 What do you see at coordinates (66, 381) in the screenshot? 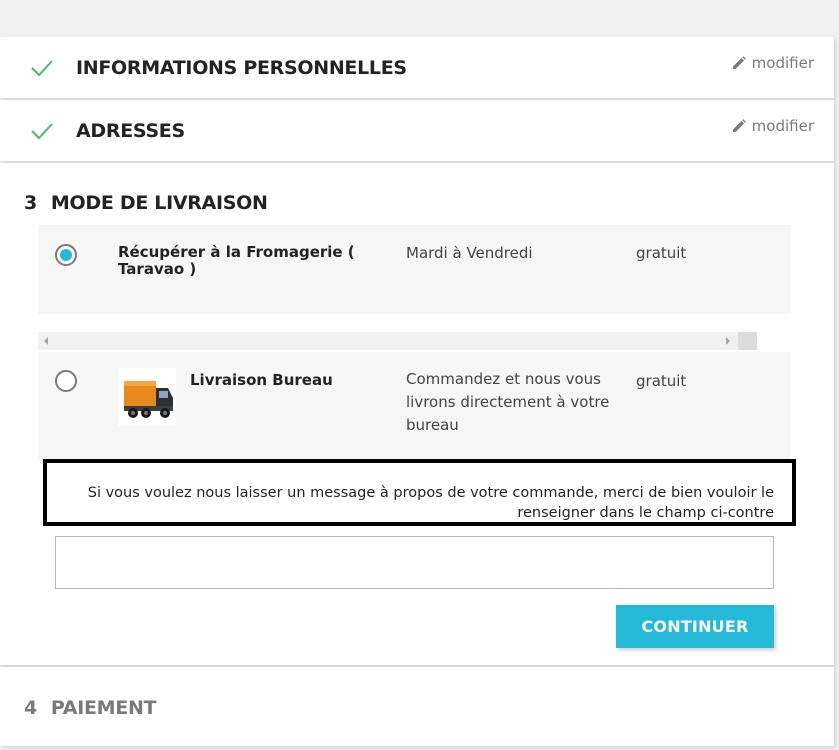
I see `carrier-radio` at bounding box center [66, 381].